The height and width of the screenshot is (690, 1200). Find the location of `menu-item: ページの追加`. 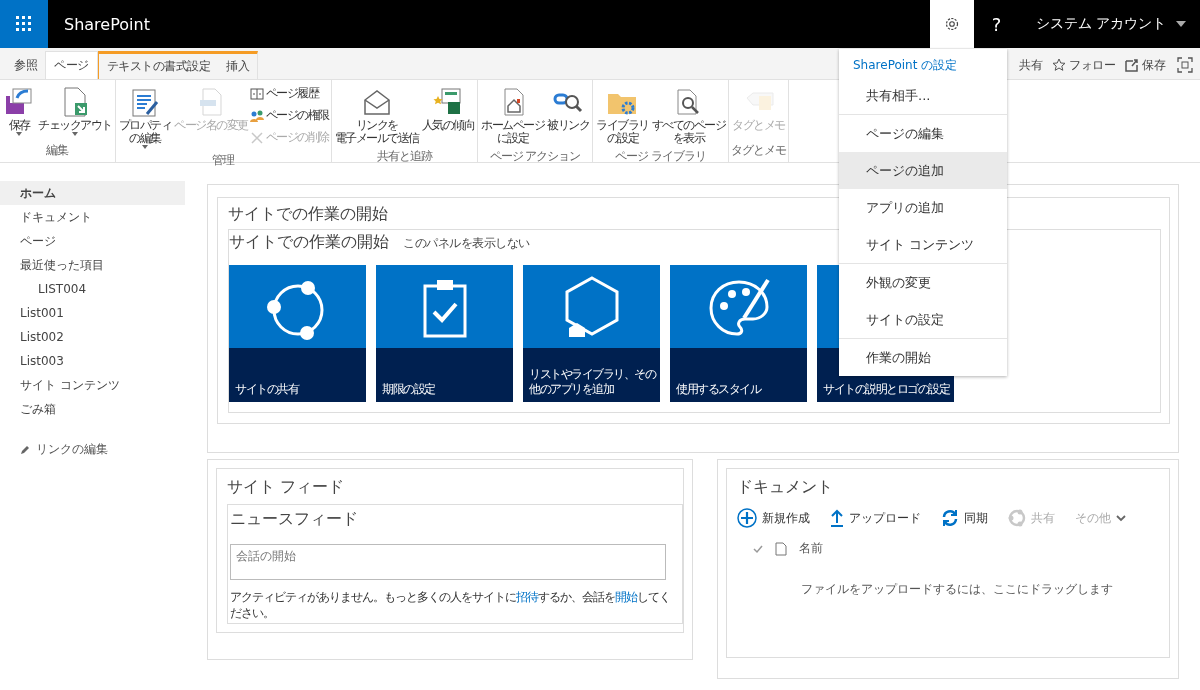

menu-item: ページの追加 is located at coordinates (923, 170).